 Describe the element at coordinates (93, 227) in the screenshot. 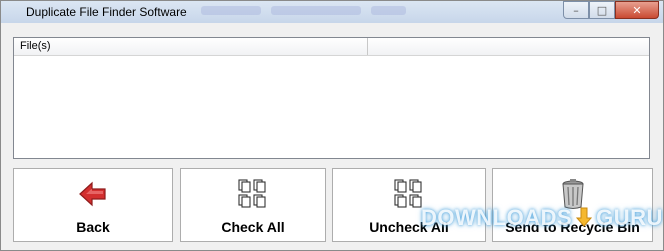

I see `back-button-label: Back` at that location.